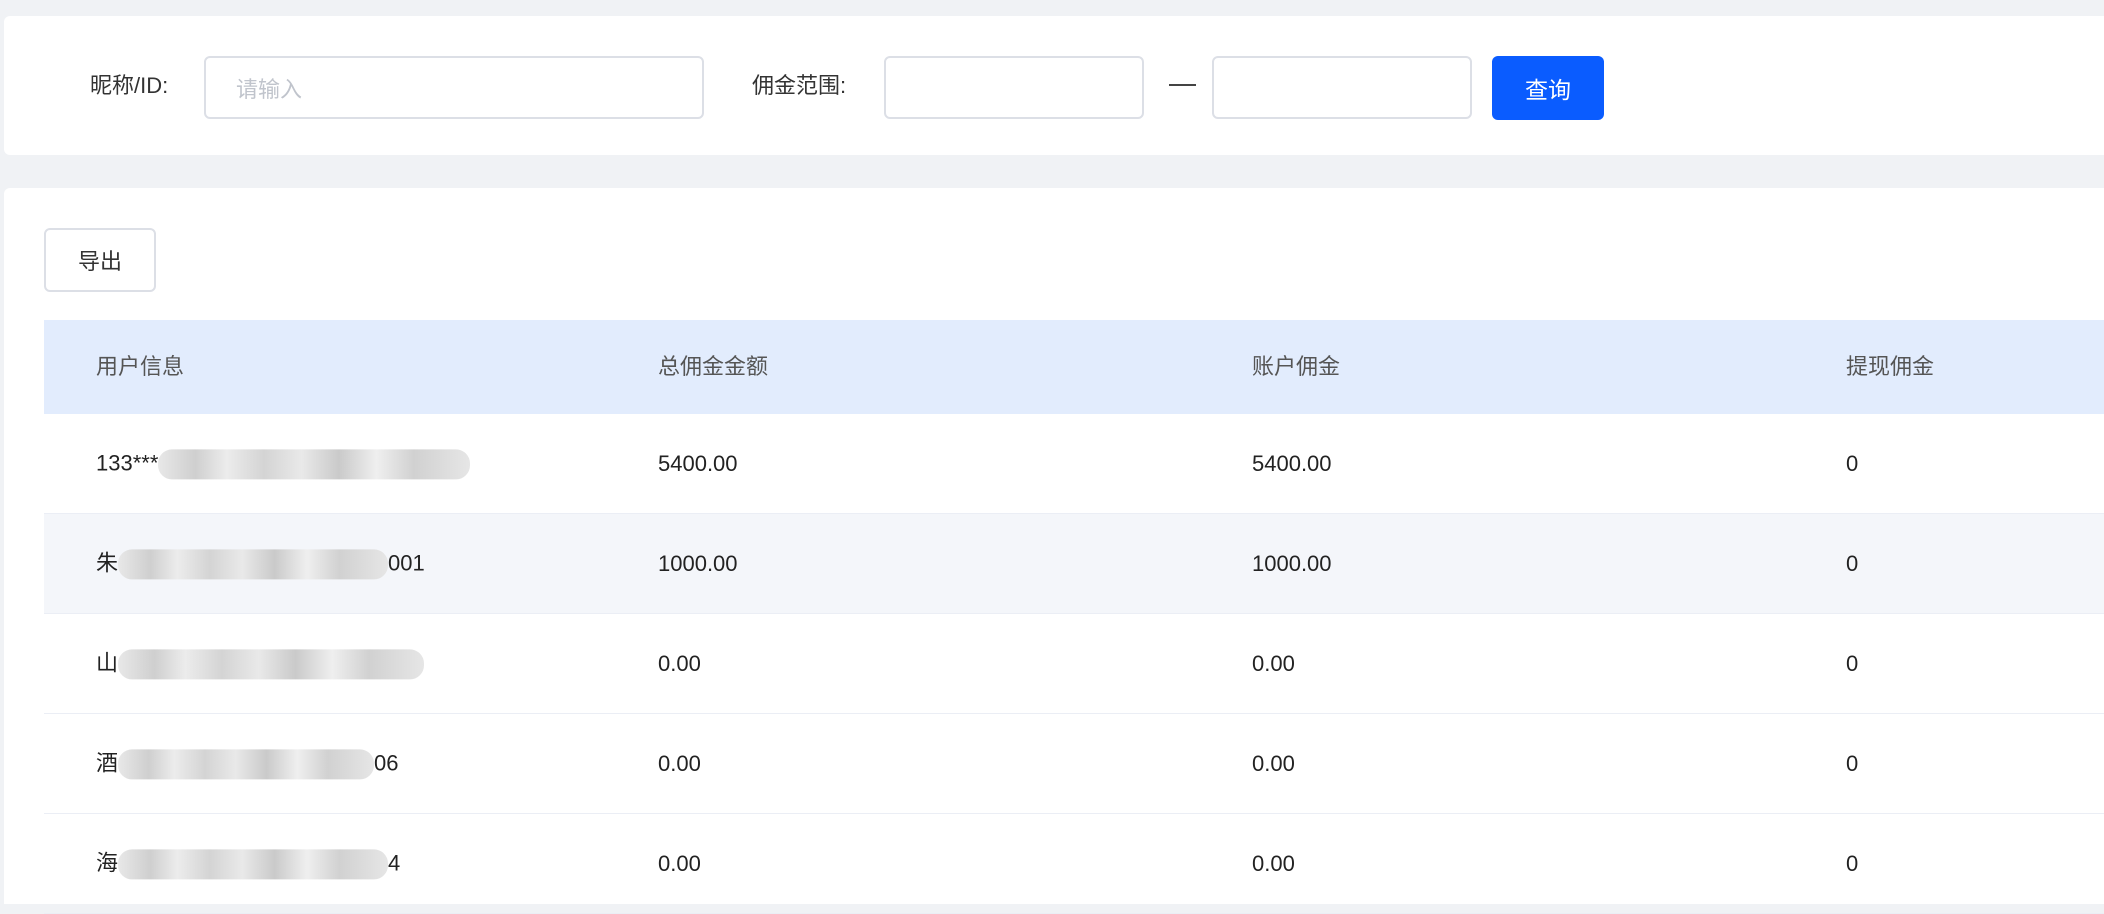 The height and width of the screenshot is (914, 2104). I want to click on export-button: 导出, so click(100, 260).